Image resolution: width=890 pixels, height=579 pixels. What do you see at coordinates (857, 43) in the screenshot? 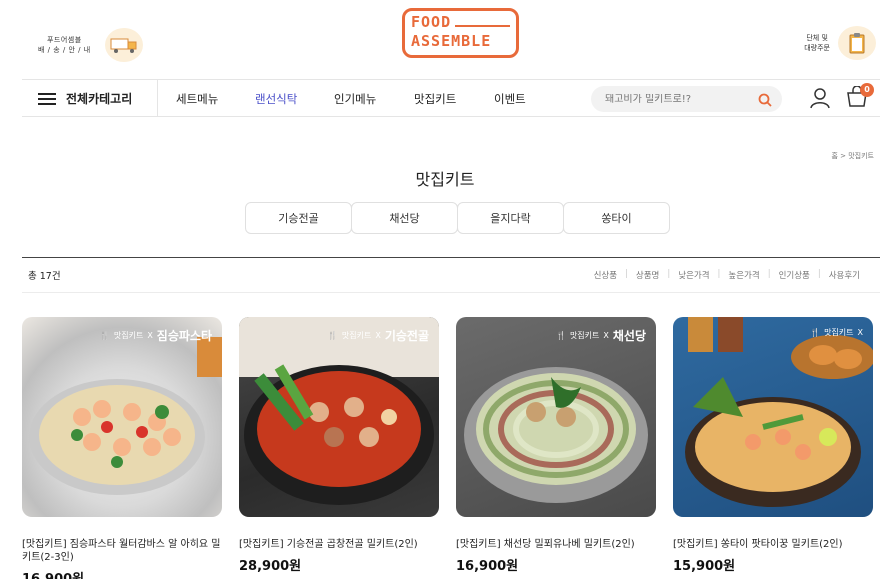
I see `clipboard-icon` at bounding box center [857, 43].